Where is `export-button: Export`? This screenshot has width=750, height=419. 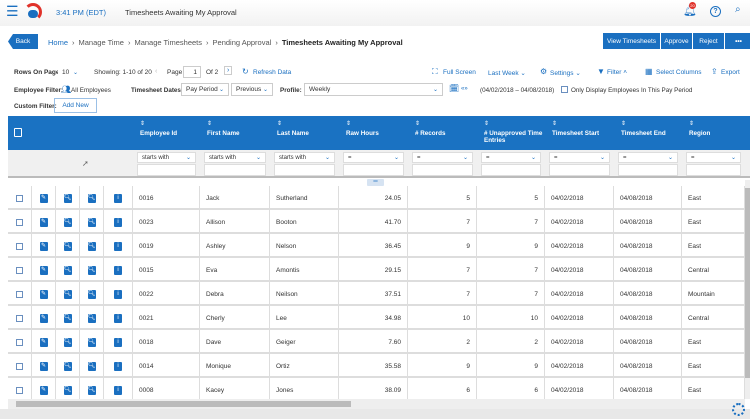
export-button: Export is located at coordinates (730, 72).